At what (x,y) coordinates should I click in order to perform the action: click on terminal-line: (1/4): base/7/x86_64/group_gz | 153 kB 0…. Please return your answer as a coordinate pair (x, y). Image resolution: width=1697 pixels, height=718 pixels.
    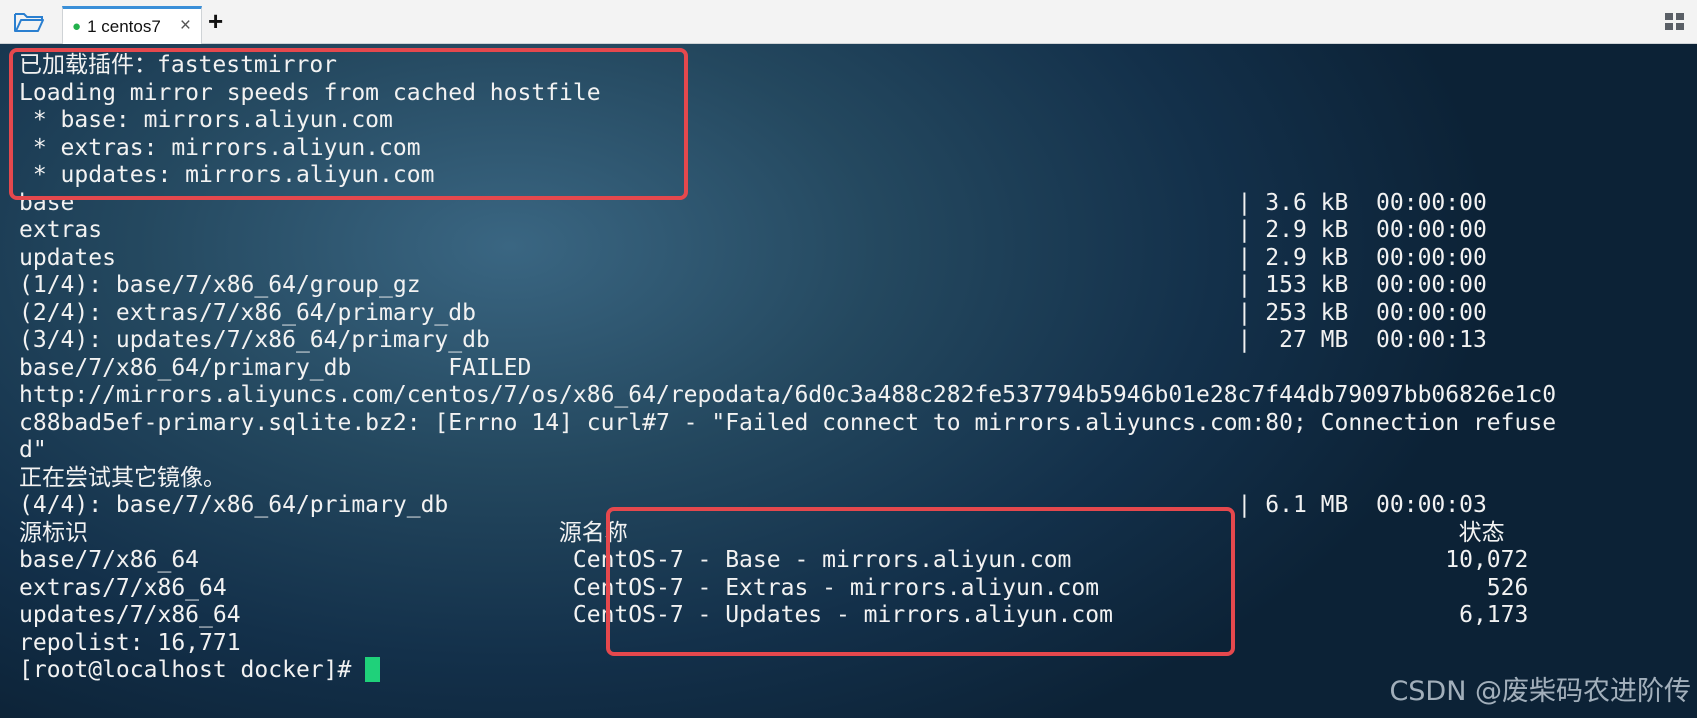
    Looking at the image, I should click on (753, 285).